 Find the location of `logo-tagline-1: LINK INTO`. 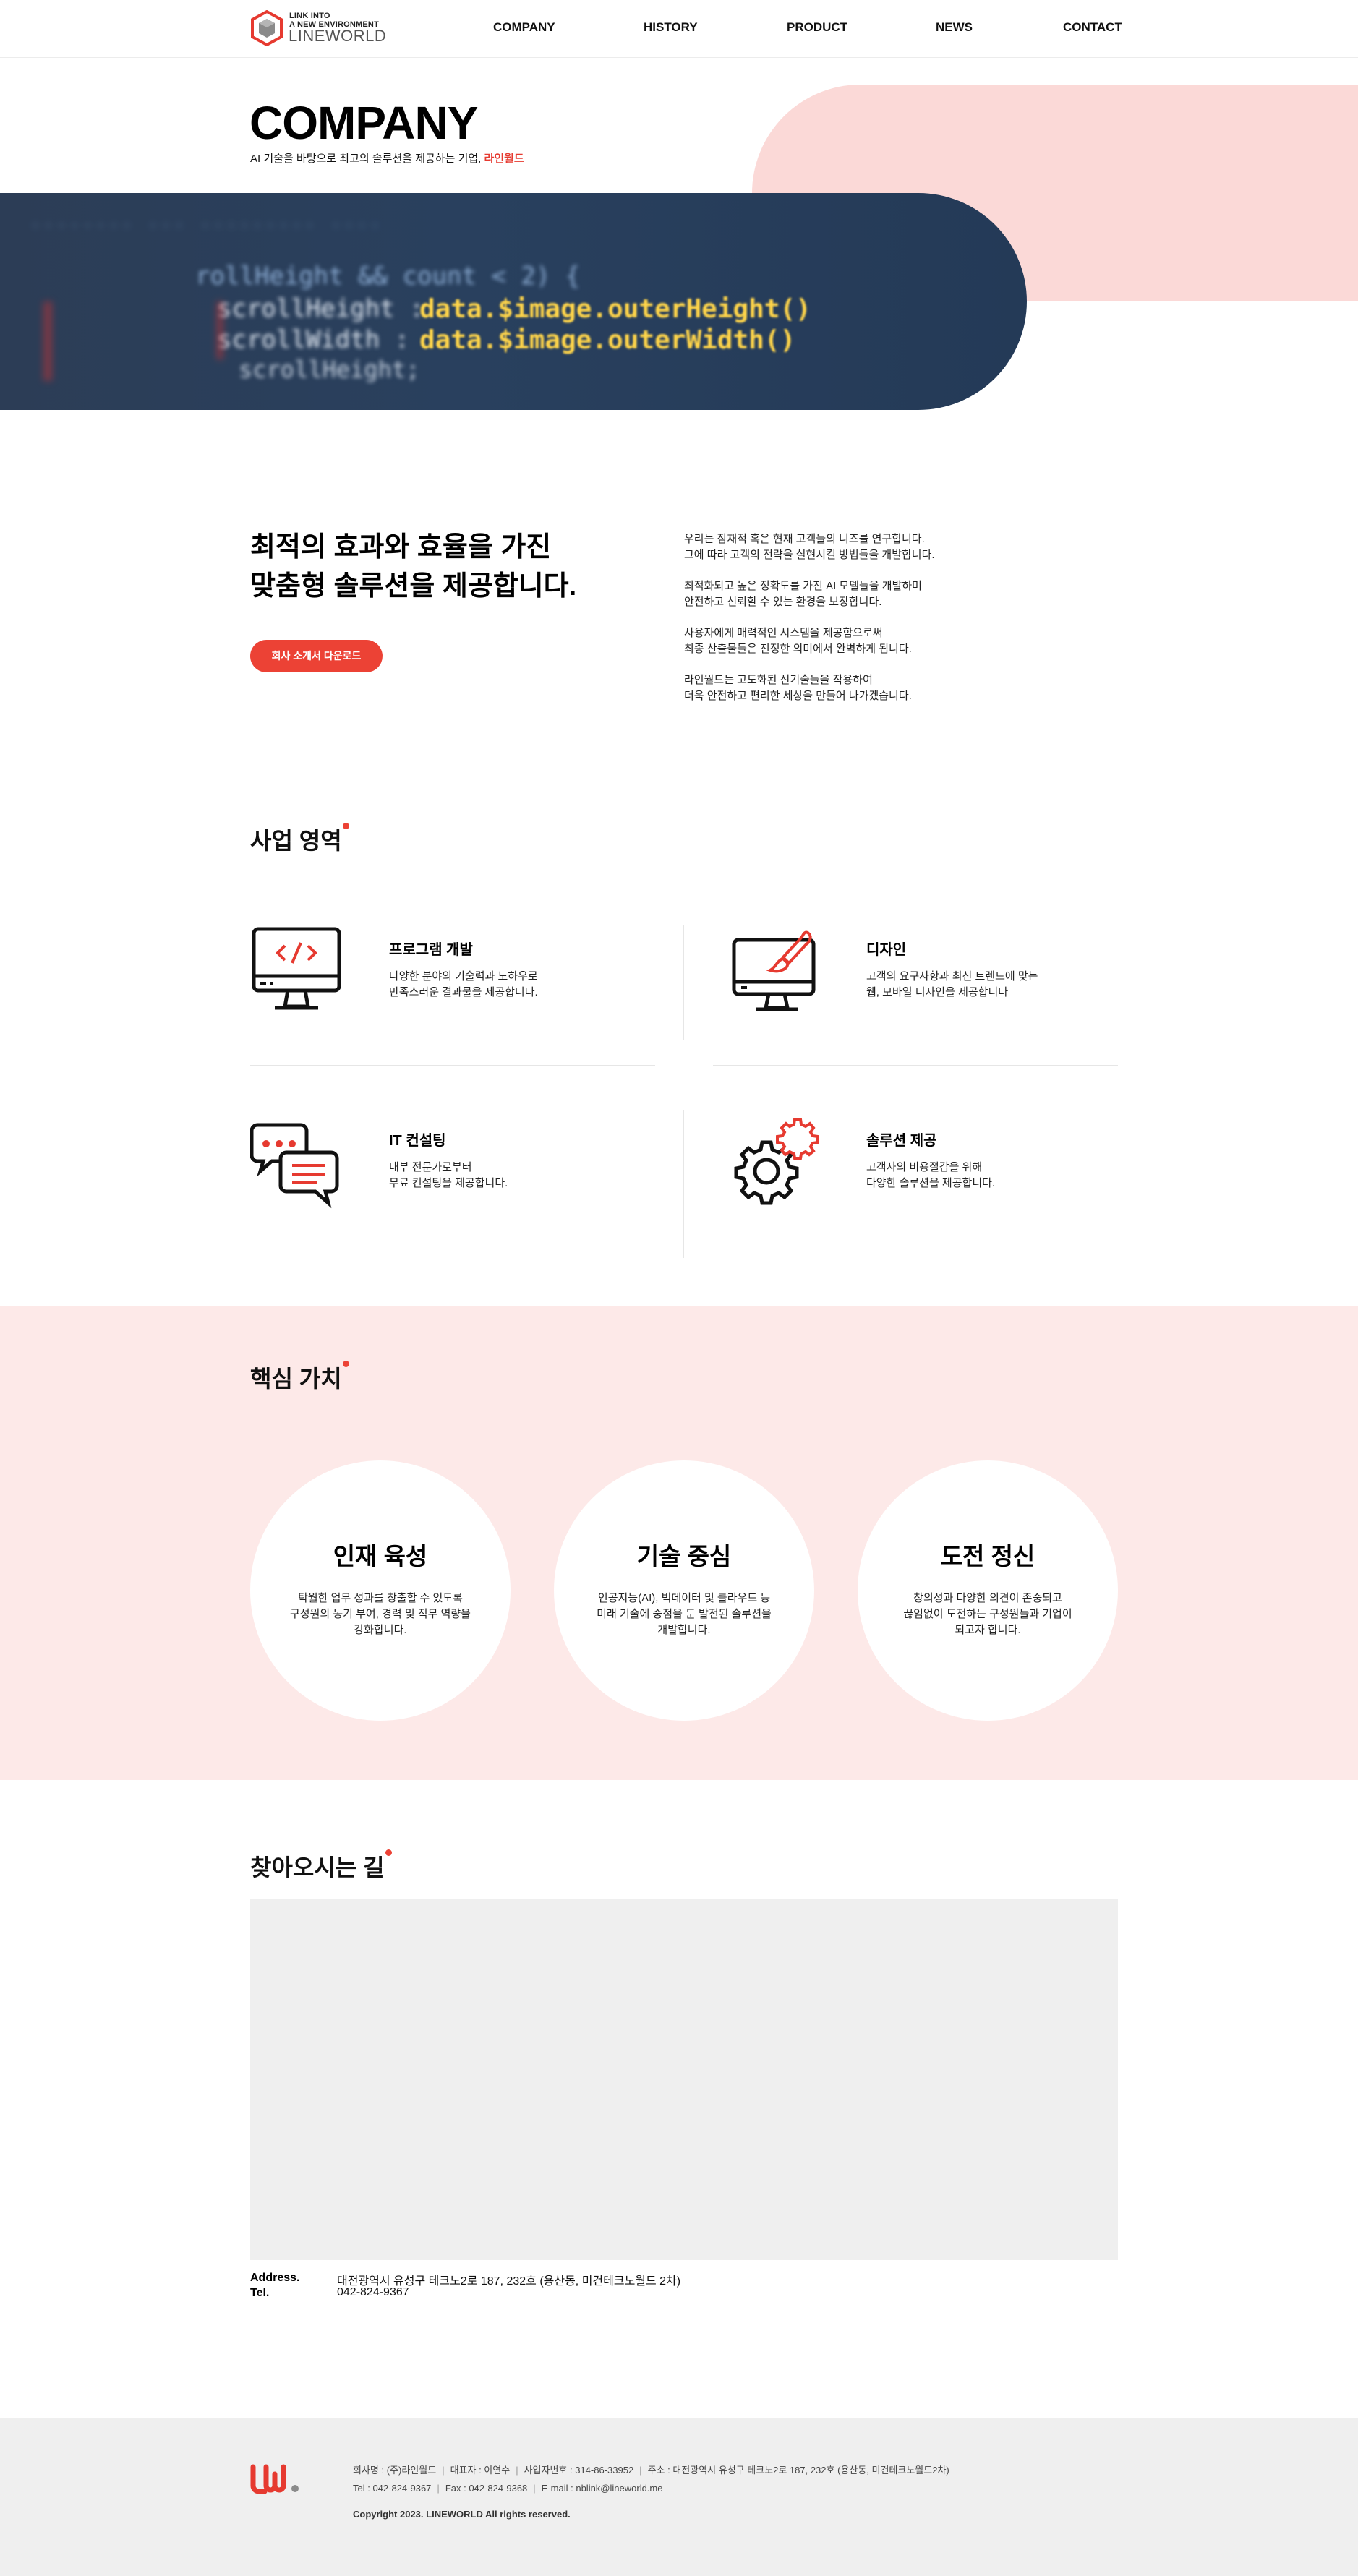

logo-tagline-1: LINK INTO is located at coordinates (309, 16).